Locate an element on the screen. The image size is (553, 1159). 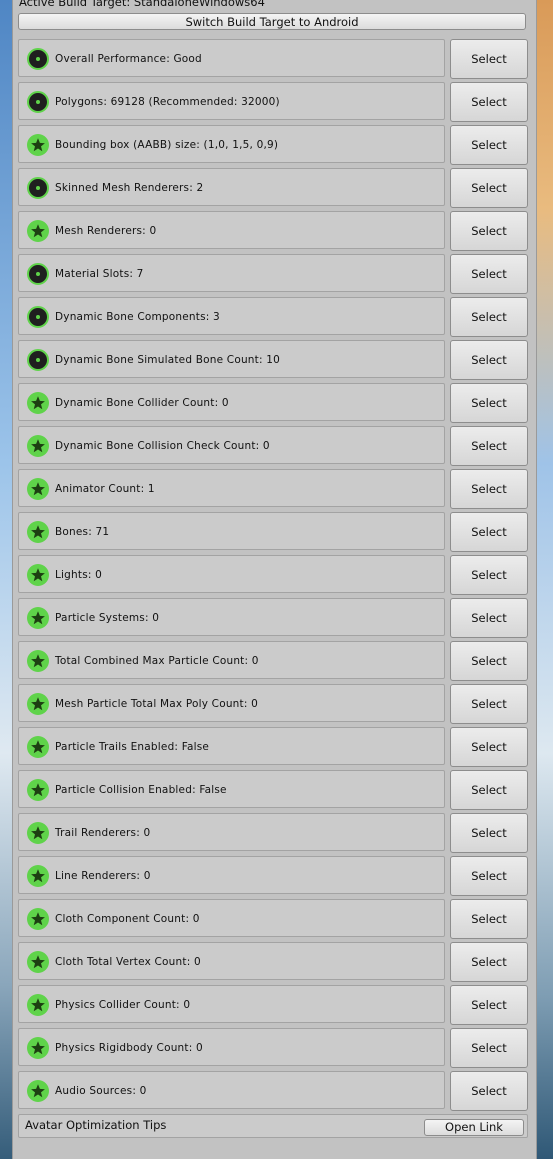
stat-info-box: Line Renderers: 0 is located at coordinates (231, 875).